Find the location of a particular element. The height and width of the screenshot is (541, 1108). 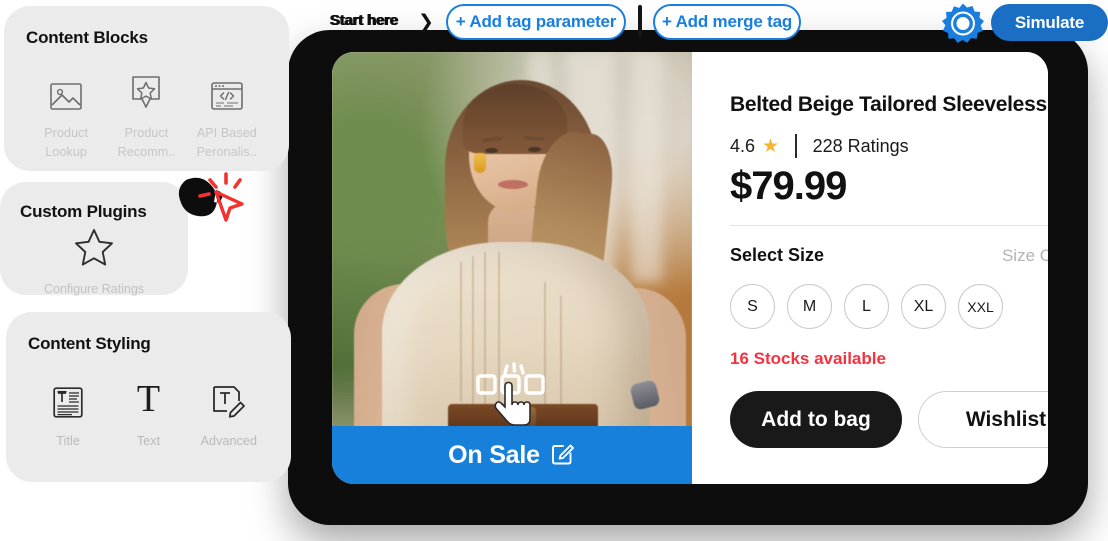

rating-divider is located at coordinates (796, 146).